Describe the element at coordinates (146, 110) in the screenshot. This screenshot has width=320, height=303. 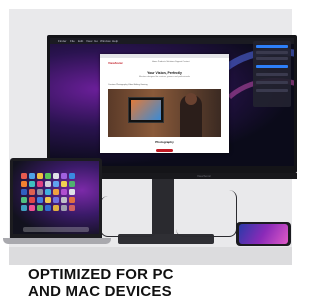
I see `hero-monitor` at that location.